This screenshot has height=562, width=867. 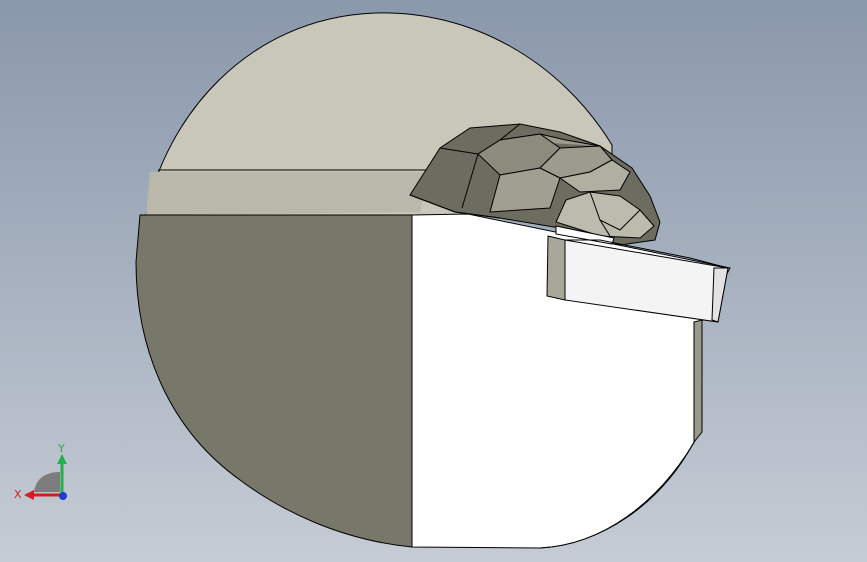 What do you see at coordinates (63, 496) in the screenshot?
I see `z-axis-icon` at bounding box center [63, 496].